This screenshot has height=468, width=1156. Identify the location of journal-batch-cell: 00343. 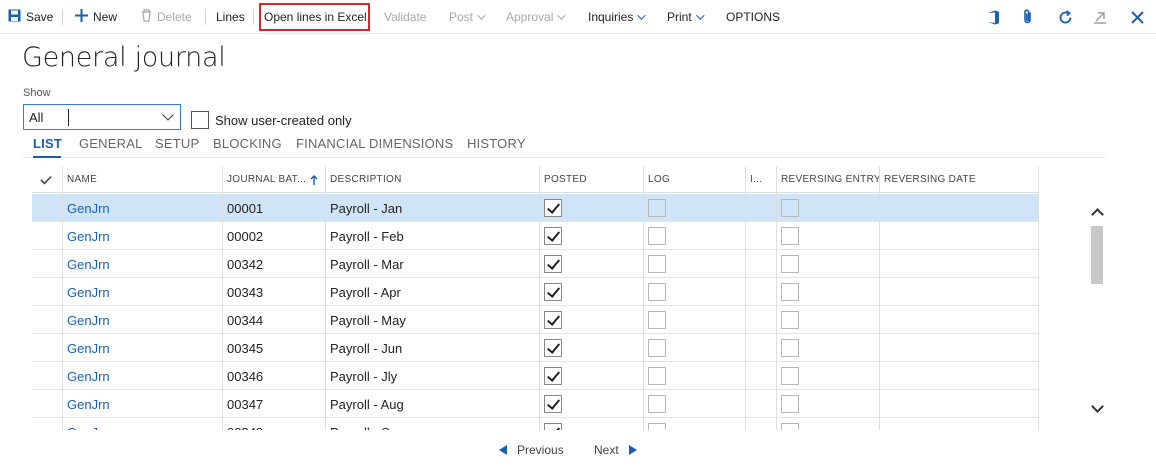
(242, 292).